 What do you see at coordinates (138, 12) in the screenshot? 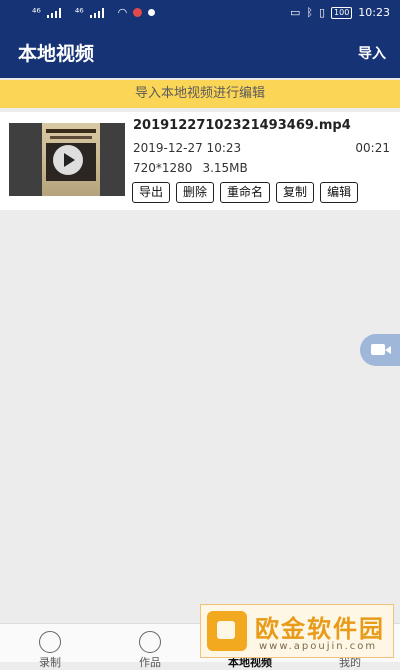
I see `mic-icon` at bounding box center [138, 12].